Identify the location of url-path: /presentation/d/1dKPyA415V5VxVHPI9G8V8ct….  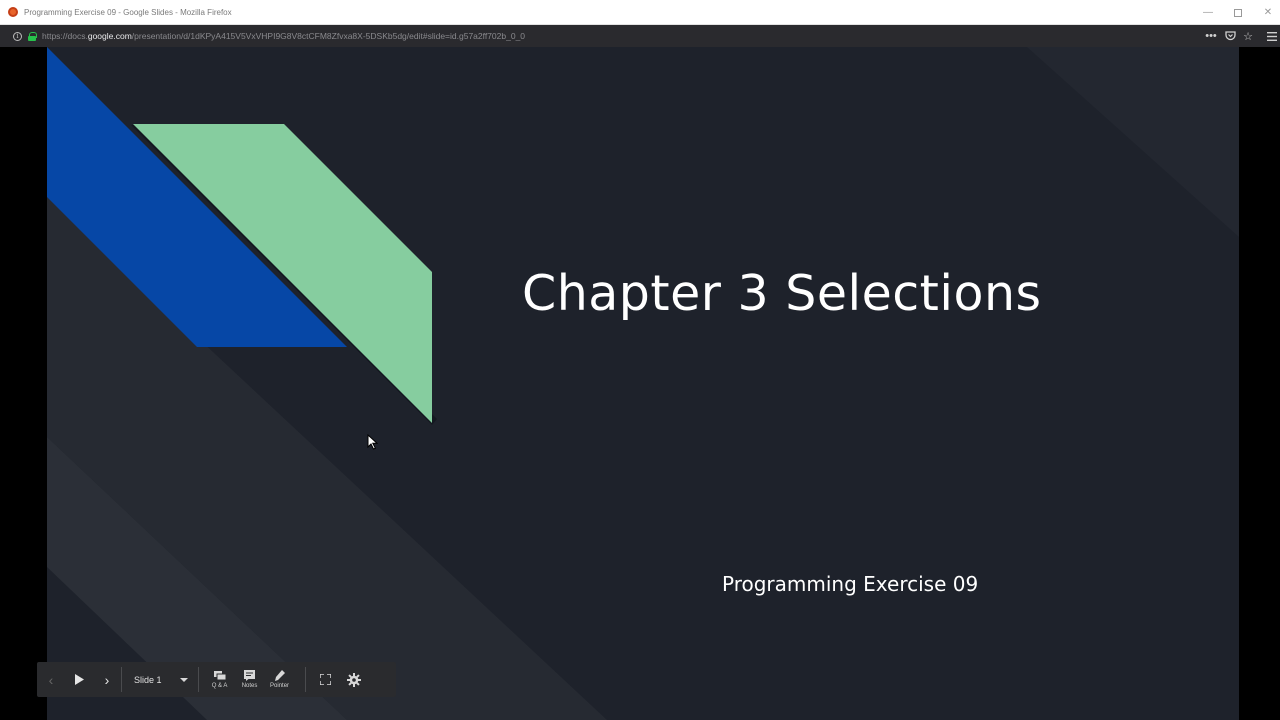
(328, 36).